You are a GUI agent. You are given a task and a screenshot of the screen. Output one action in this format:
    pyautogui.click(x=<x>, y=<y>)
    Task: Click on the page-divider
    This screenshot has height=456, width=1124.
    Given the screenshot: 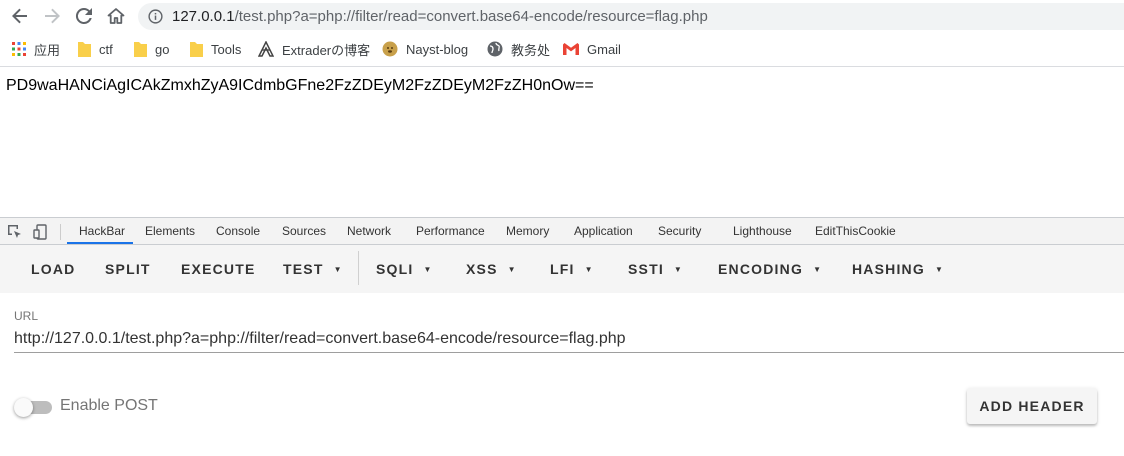 What is the action you would take?
    pyautogui.click(x=562, y=66)
    